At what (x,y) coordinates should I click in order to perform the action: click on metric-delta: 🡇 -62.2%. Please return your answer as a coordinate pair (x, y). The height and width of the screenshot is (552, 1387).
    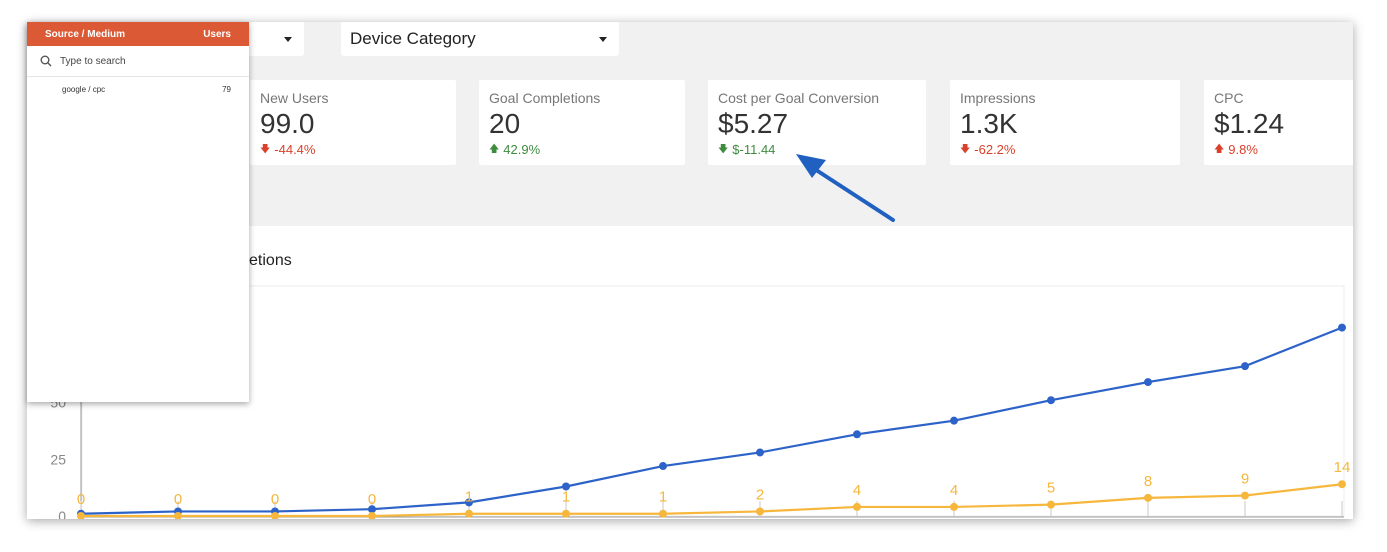
    Looking at the image, I should click on (1065, 150).